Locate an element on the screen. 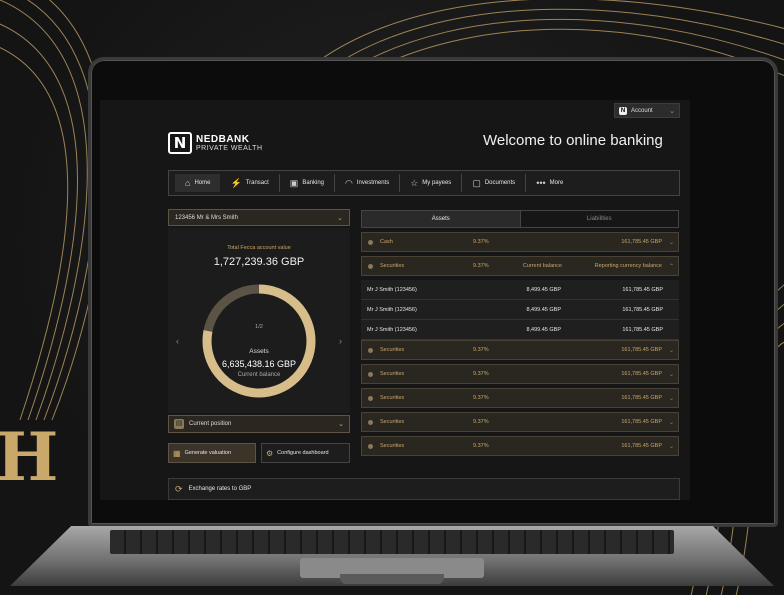 The width and height of the screenshot is (784, 595). account-logo-icon: N is located at coordinates (623, 110).